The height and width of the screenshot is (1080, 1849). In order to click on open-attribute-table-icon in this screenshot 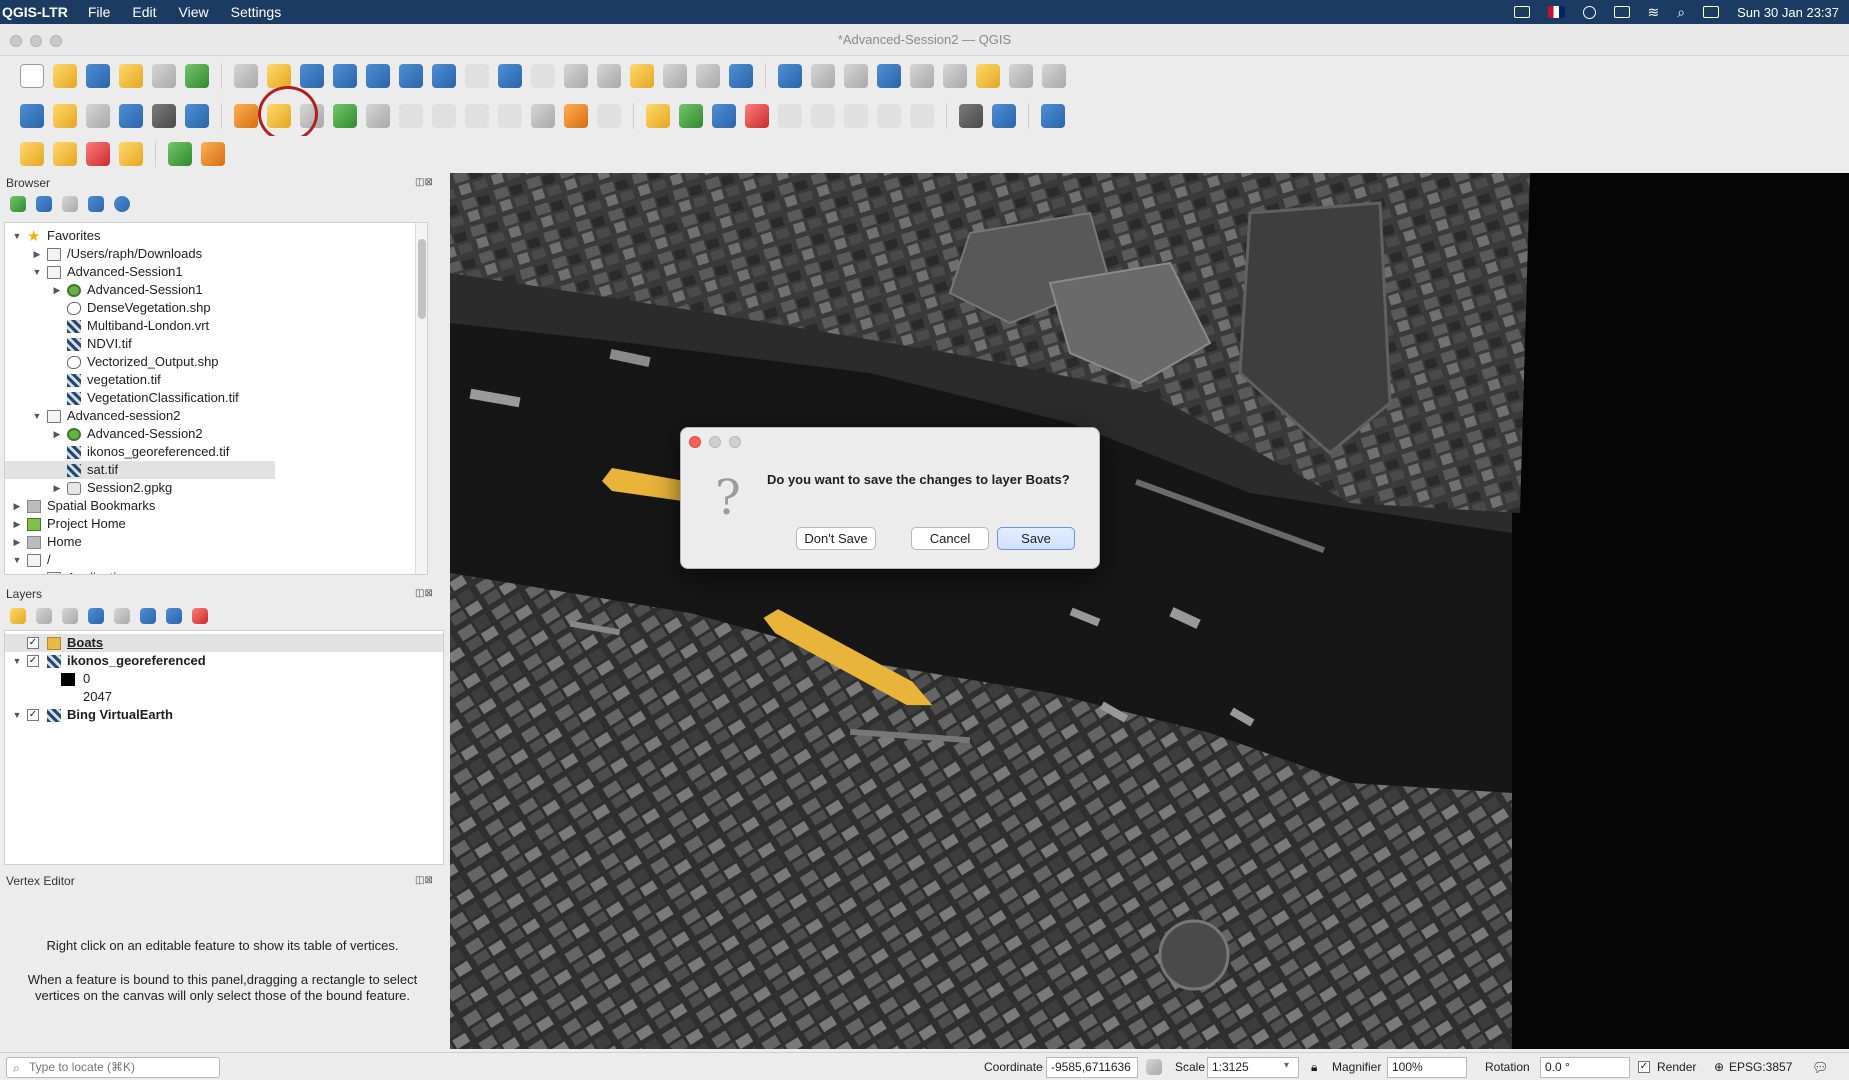, I will do `click(823, 76)`.